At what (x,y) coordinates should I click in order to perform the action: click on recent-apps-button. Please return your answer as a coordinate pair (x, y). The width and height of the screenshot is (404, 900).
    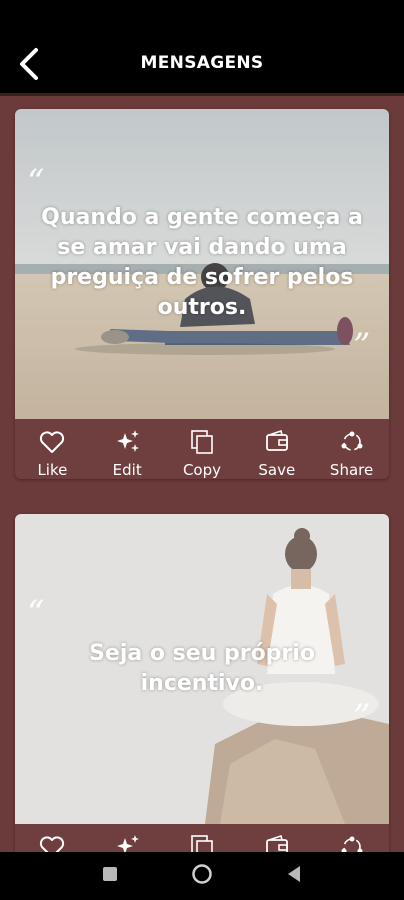
    Looking at the image, I should click on (110, 876).